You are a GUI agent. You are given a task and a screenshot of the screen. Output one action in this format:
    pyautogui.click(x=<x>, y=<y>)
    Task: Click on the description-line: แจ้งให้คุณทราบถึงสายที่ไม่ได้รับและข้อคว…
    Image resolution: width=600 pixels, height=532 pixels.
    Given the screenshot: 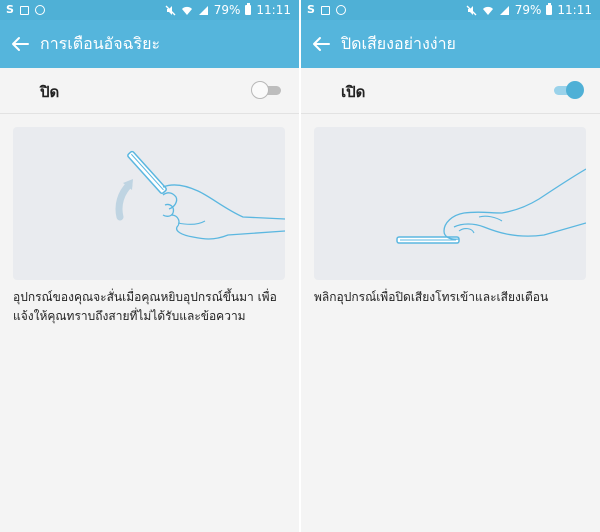 What is the action you would take?
    pyautogui.click(x=129, y=316)
    